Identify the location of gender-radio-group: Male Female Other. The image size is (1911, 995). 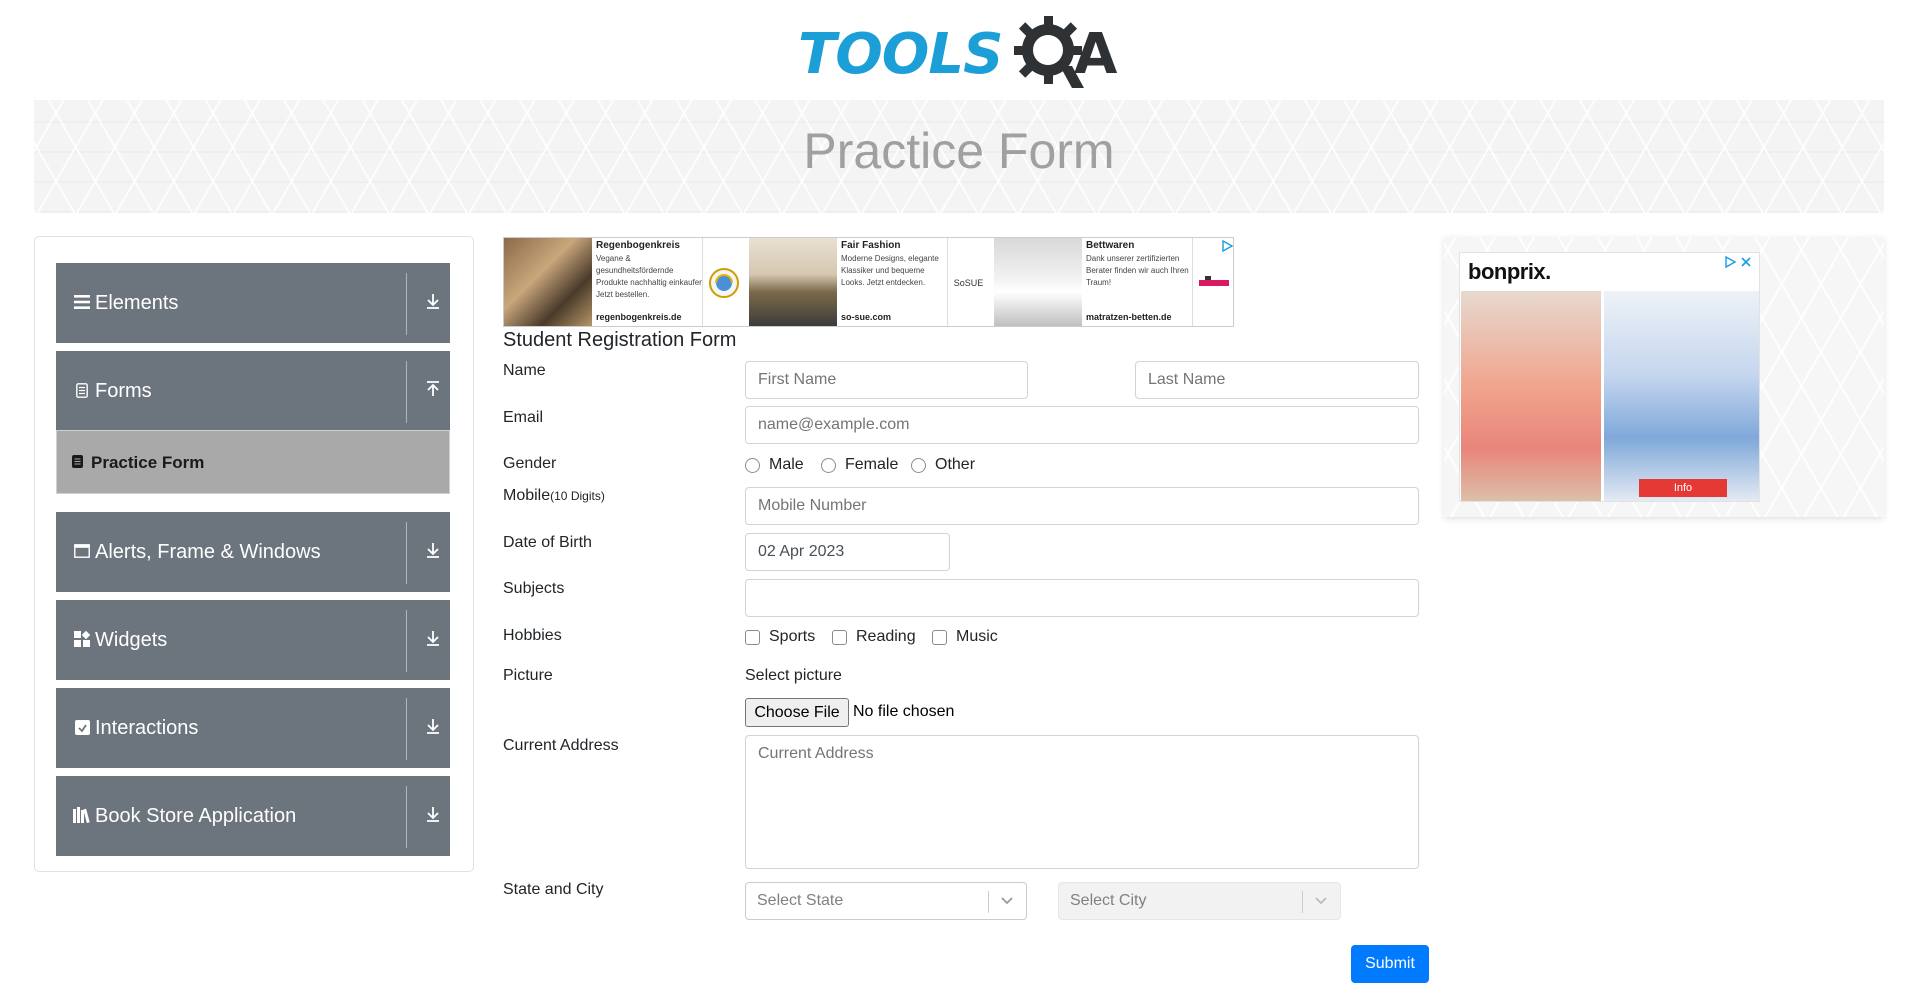
(945, 465).